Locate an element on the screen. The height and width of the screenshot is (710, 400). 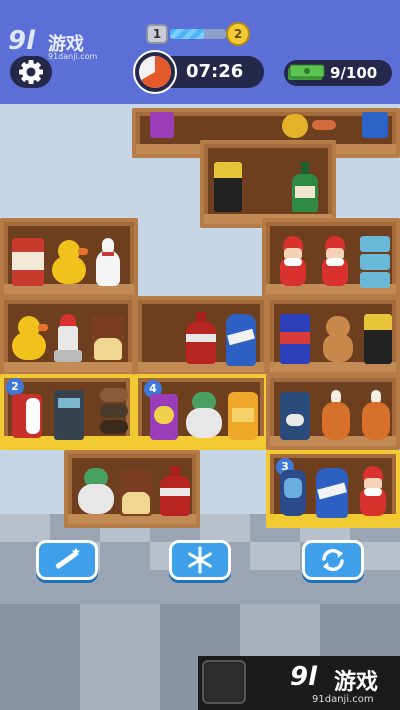
timer-value: 07:26 is located at coordinates (215, 71).